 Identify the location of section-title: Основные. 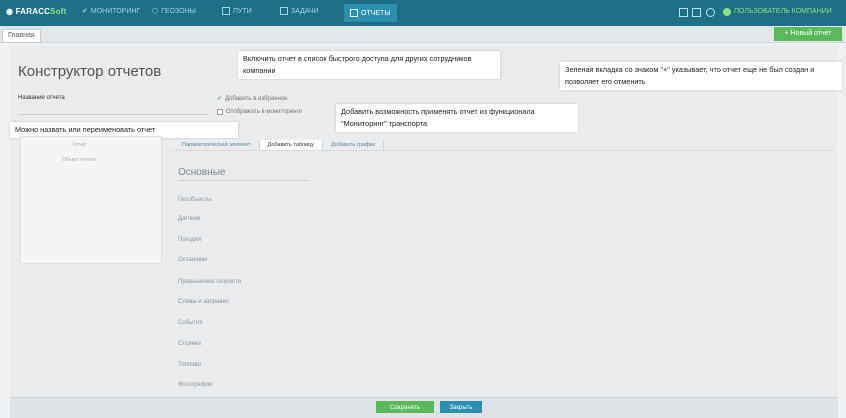
(202, 172).